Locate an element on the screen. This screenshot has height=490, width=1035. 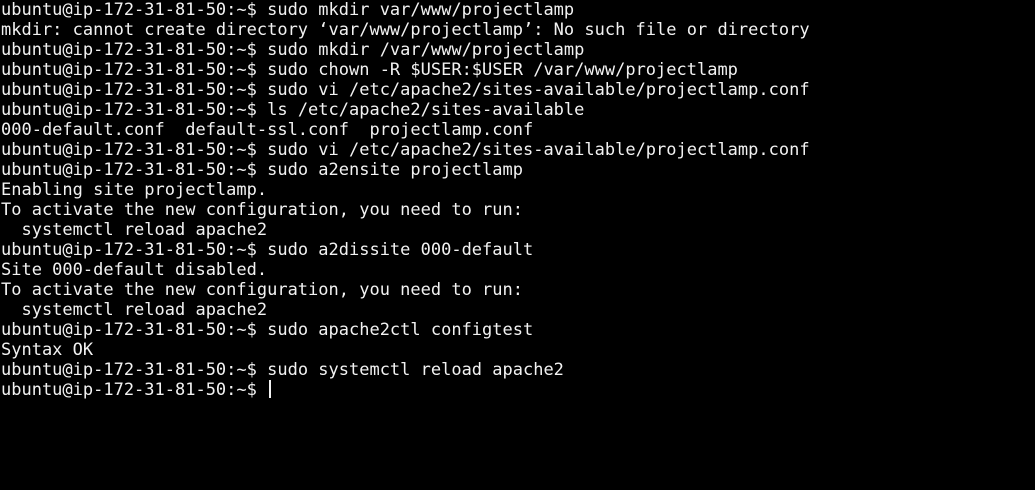
command-text: sudo apache2ctl configtest is located at coordinates (400, 330).